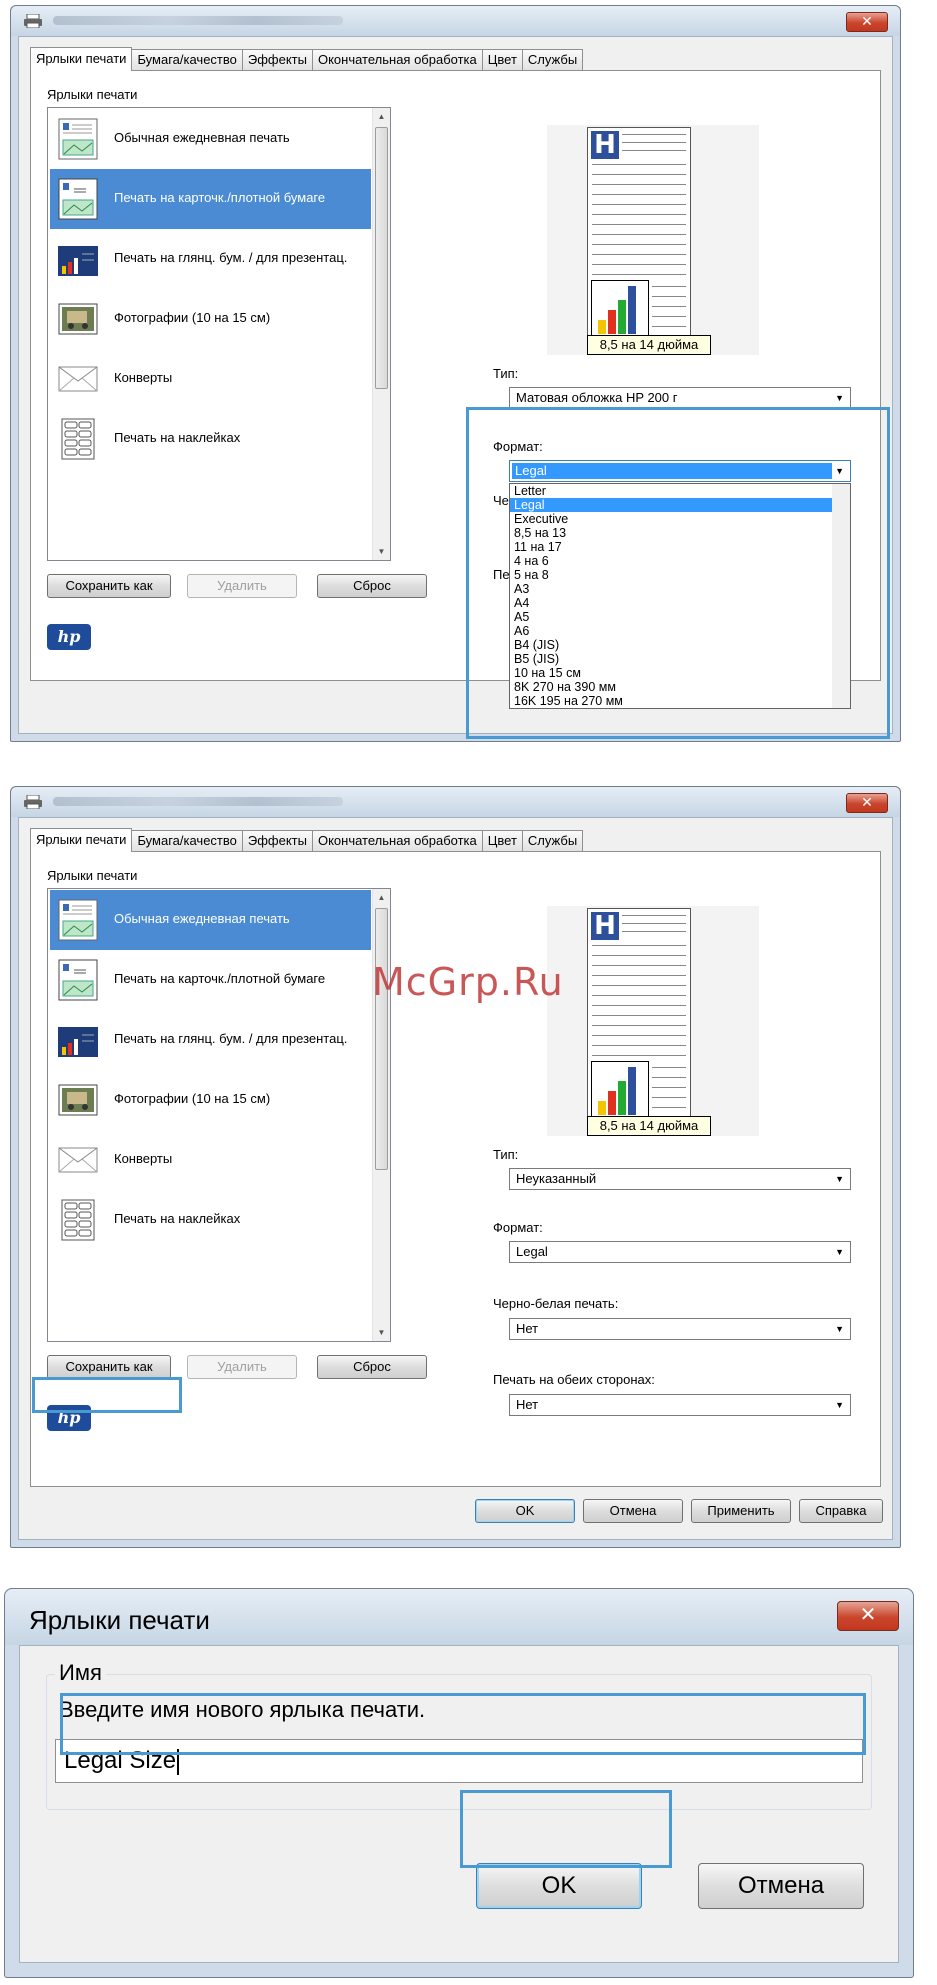 Image resolution: width=937 pixels, height=1985 pixels. What do you see at coordinates (680, 603) in the screenshot?
I see `format-option: A4` at bounding box center [680, 603].